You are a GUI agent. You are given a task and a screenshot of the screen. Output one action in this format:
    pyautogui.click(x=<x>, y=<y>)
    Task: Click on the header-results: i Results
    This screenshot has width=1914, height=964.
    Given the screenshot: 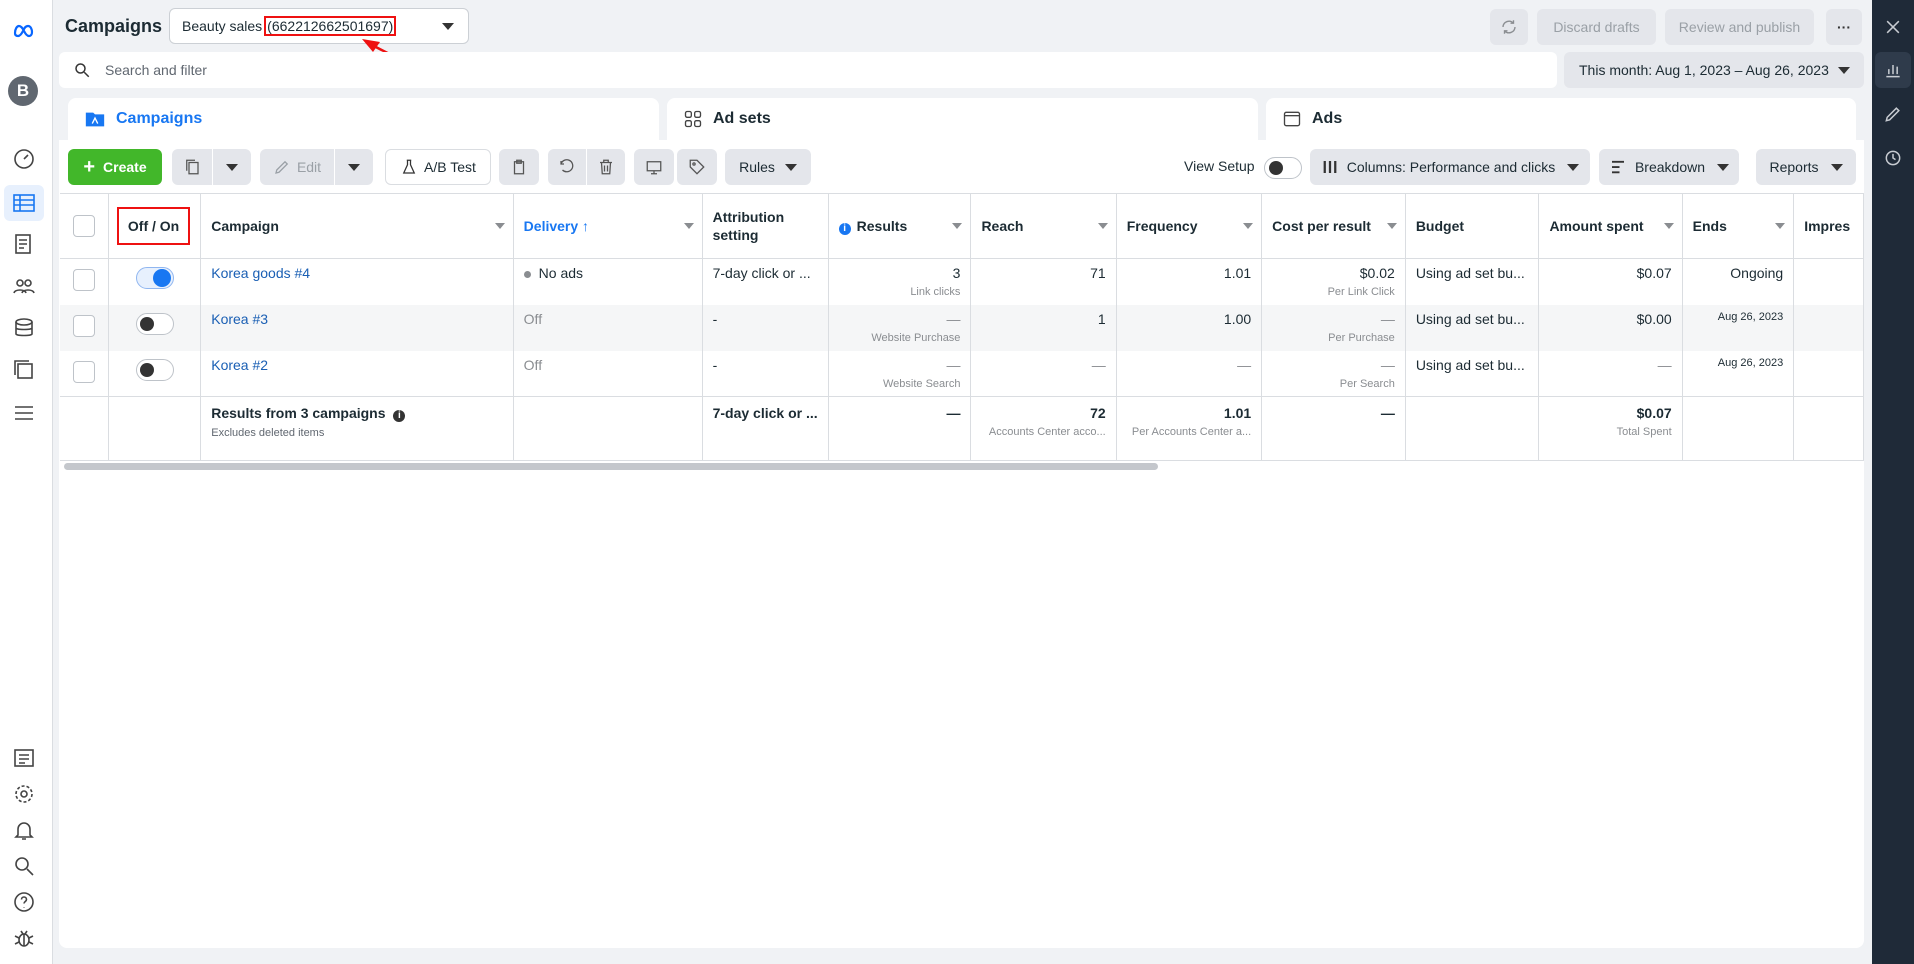 What is the action you would take?
    pyautogui.click(x=900, y=226)
    